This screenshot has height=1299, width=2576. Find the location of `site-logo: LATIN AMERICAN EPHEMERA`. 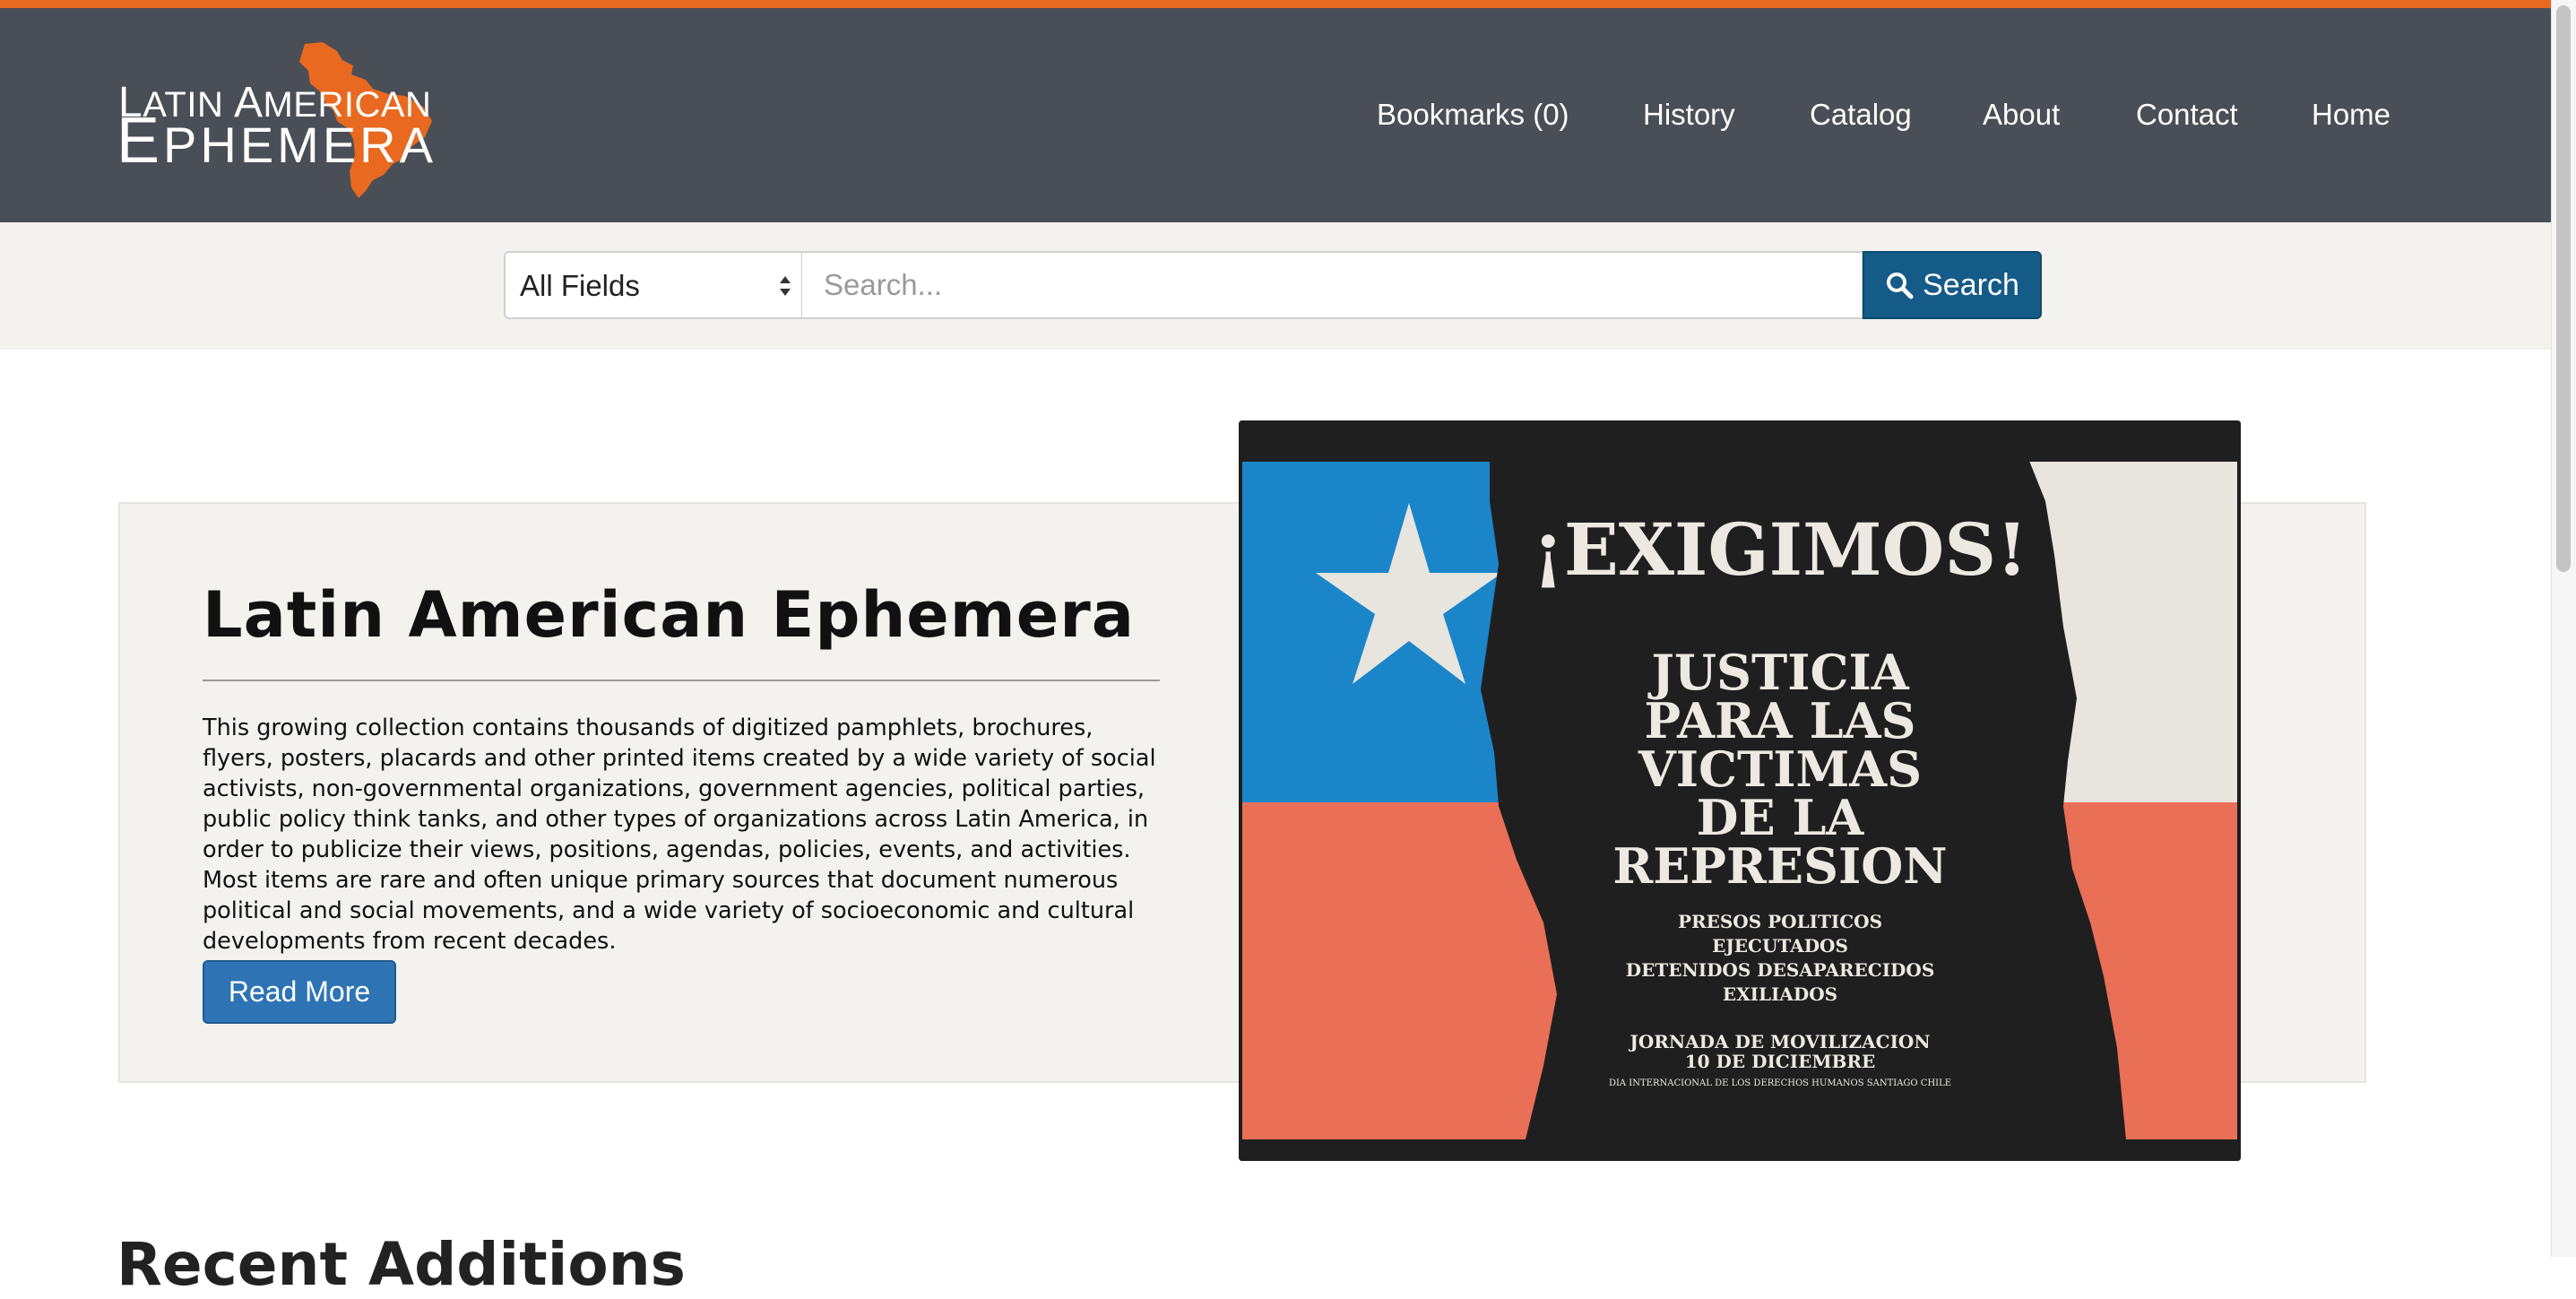

site-logo: LATIN AMERICAN EPHEMERA is located at coordinates (278, 116).